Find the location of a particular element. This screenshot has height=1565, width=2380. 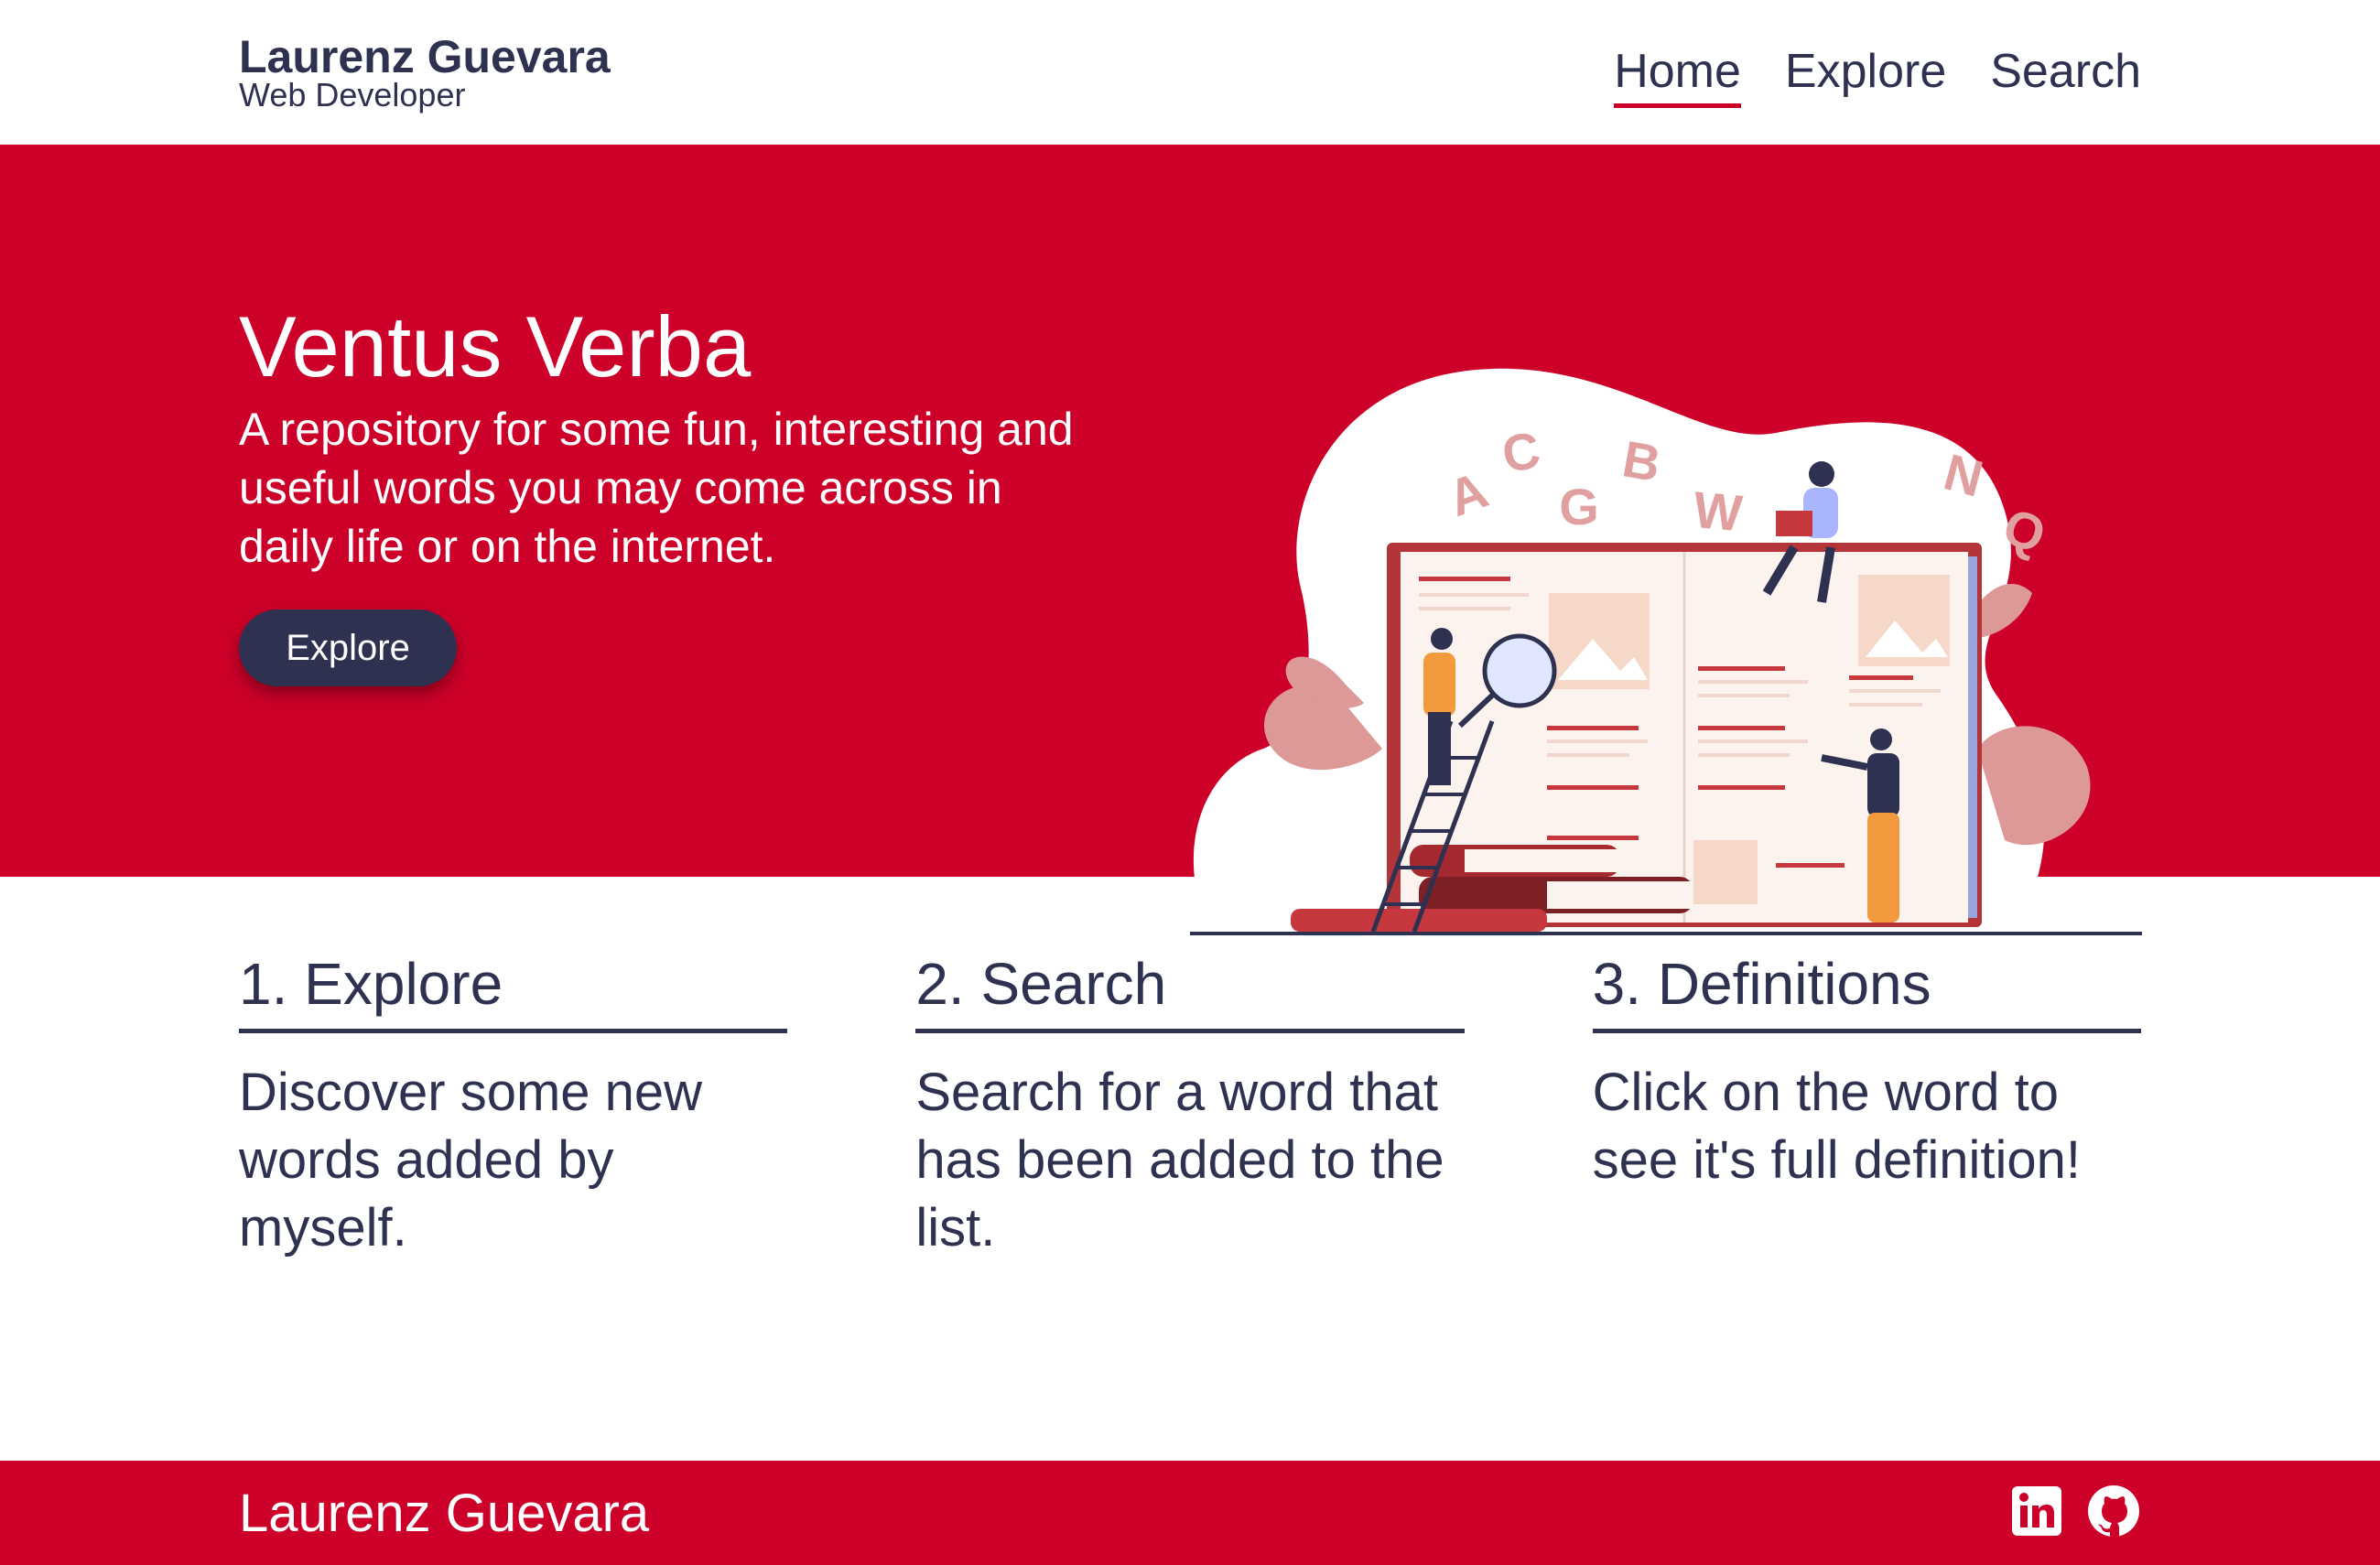

nav-search: Search is located at coordinates (2065, 71).